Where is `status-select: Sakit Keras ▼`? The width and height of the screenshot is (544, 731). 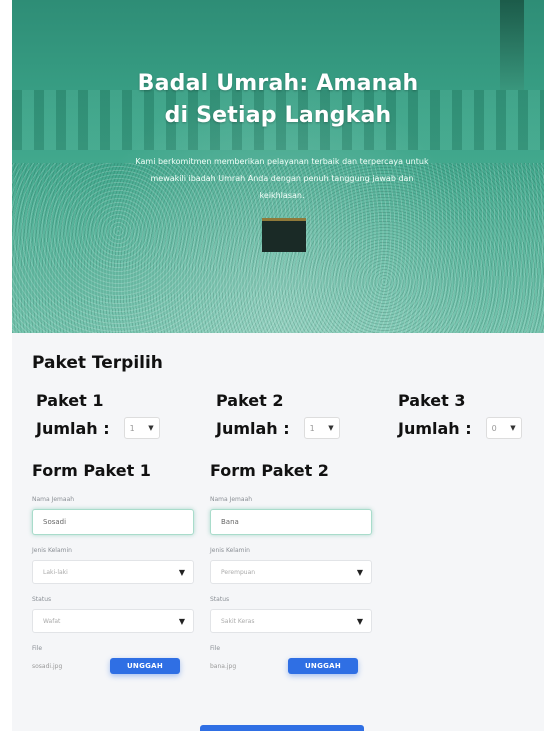
status-select: Sakit Keras ▼ is located at coordinates (291, 621).